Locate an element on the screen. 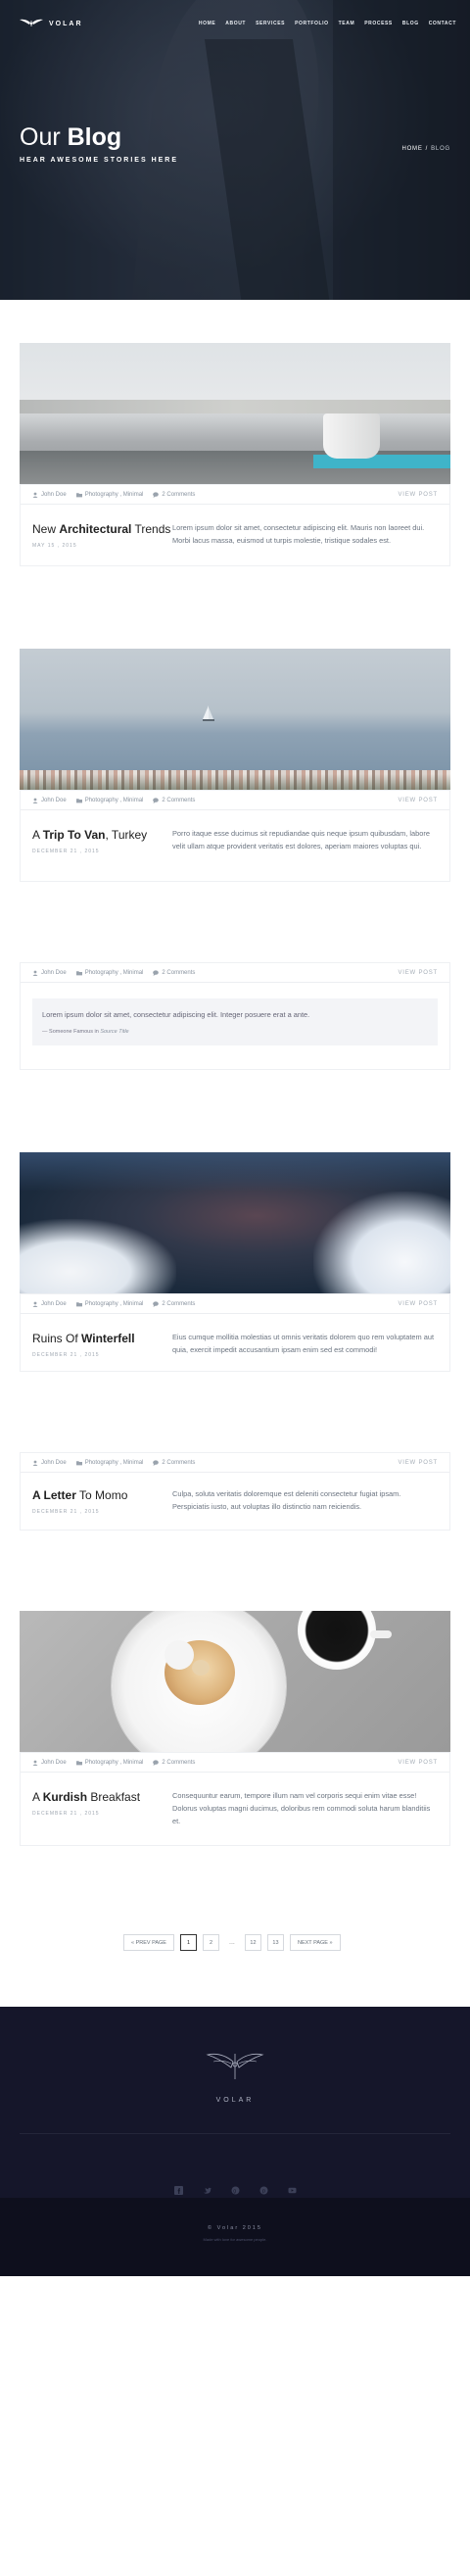 The image size is (470, 2576). post-image-winter is located at coordinates (235, 1222).